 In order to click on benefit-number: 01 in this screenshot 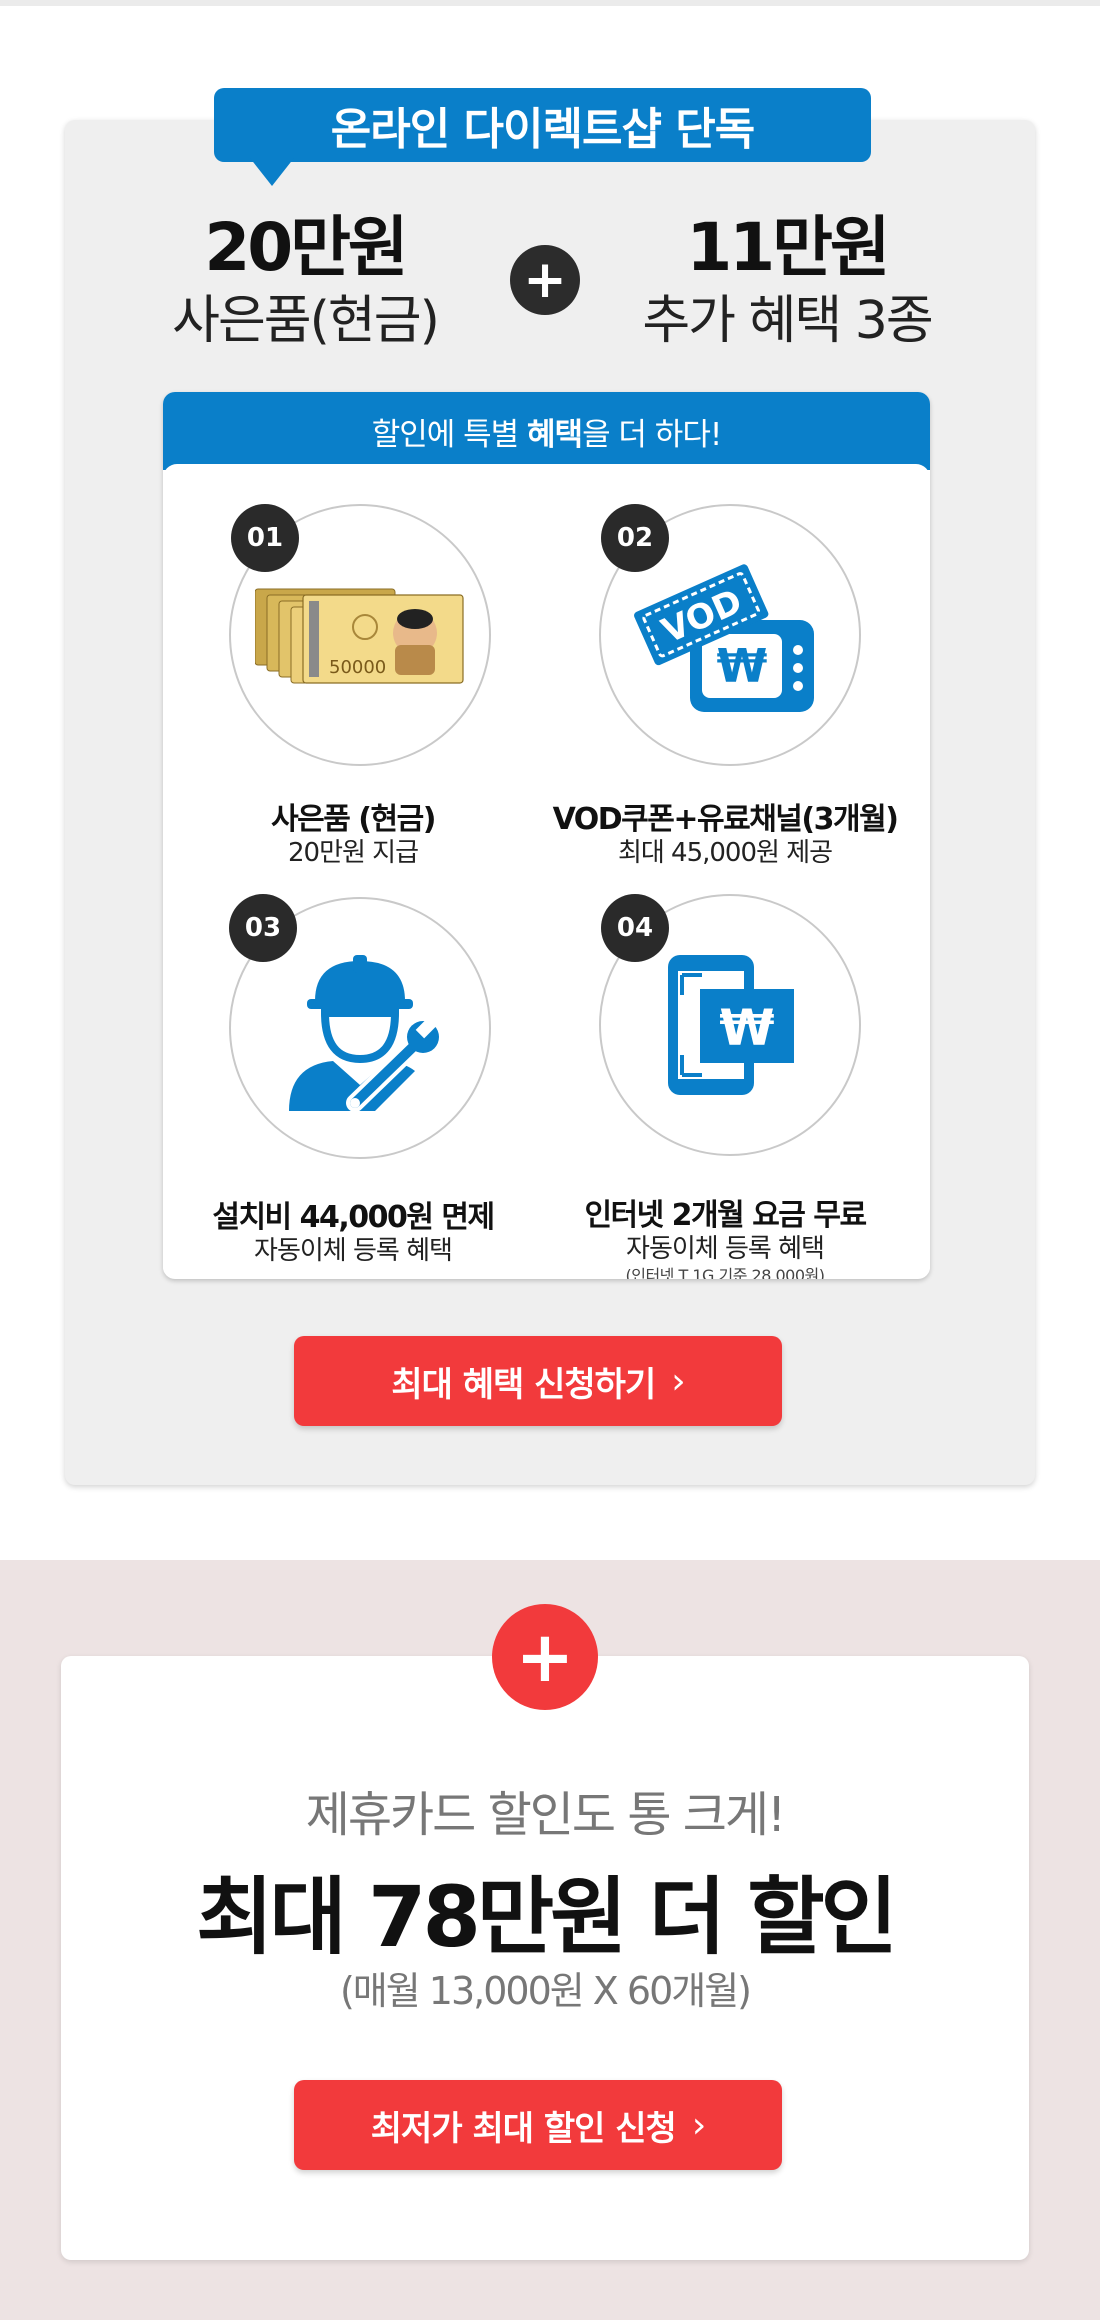, I will do `click(265, 538)`.